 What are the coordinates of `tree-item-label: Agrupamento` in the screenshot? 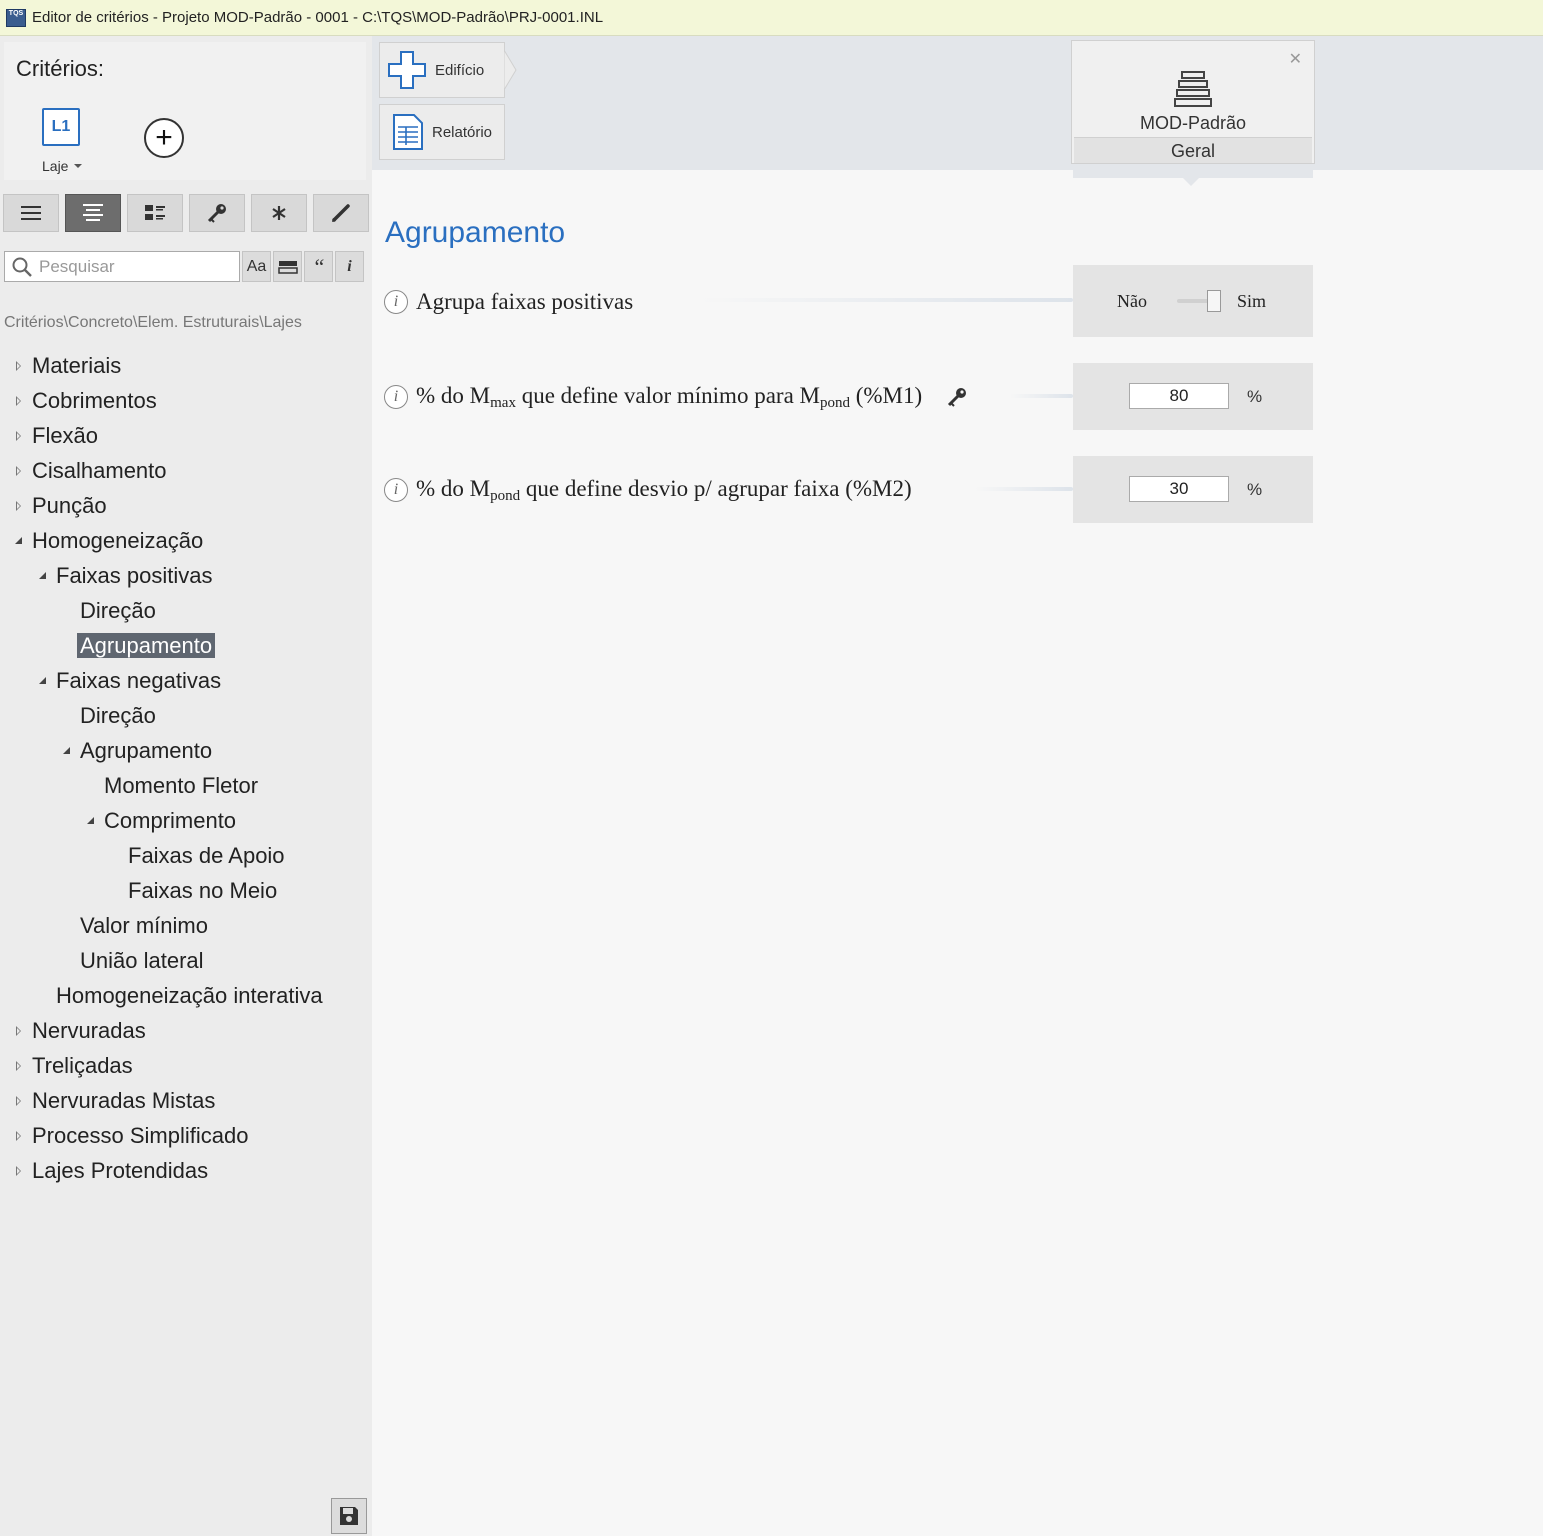 It's located at (146, 750).